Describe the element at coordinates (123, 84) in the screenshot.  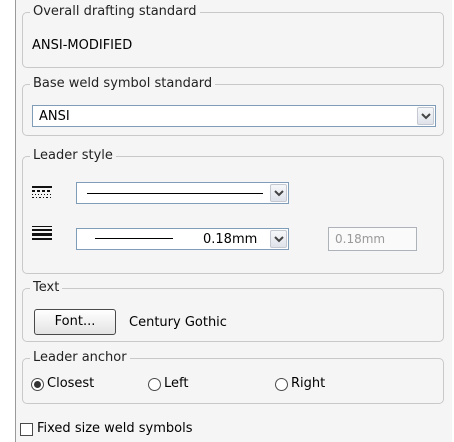
I see `base-weld-standard-legend: Base weld symbol standard` at that location.